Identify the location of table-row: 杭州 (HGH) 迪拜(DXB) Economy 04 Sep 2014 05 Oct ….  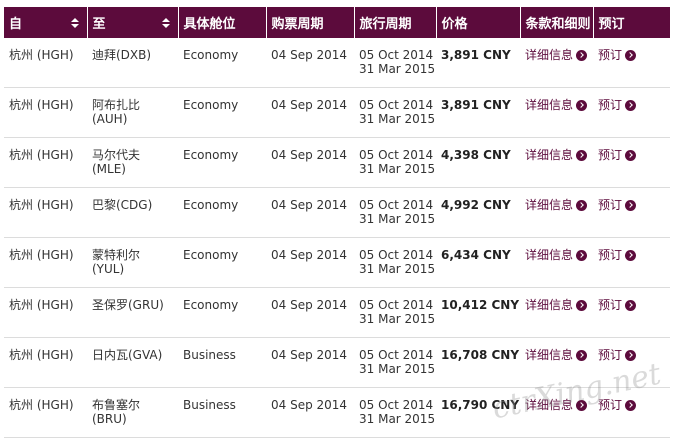
(337, 63).